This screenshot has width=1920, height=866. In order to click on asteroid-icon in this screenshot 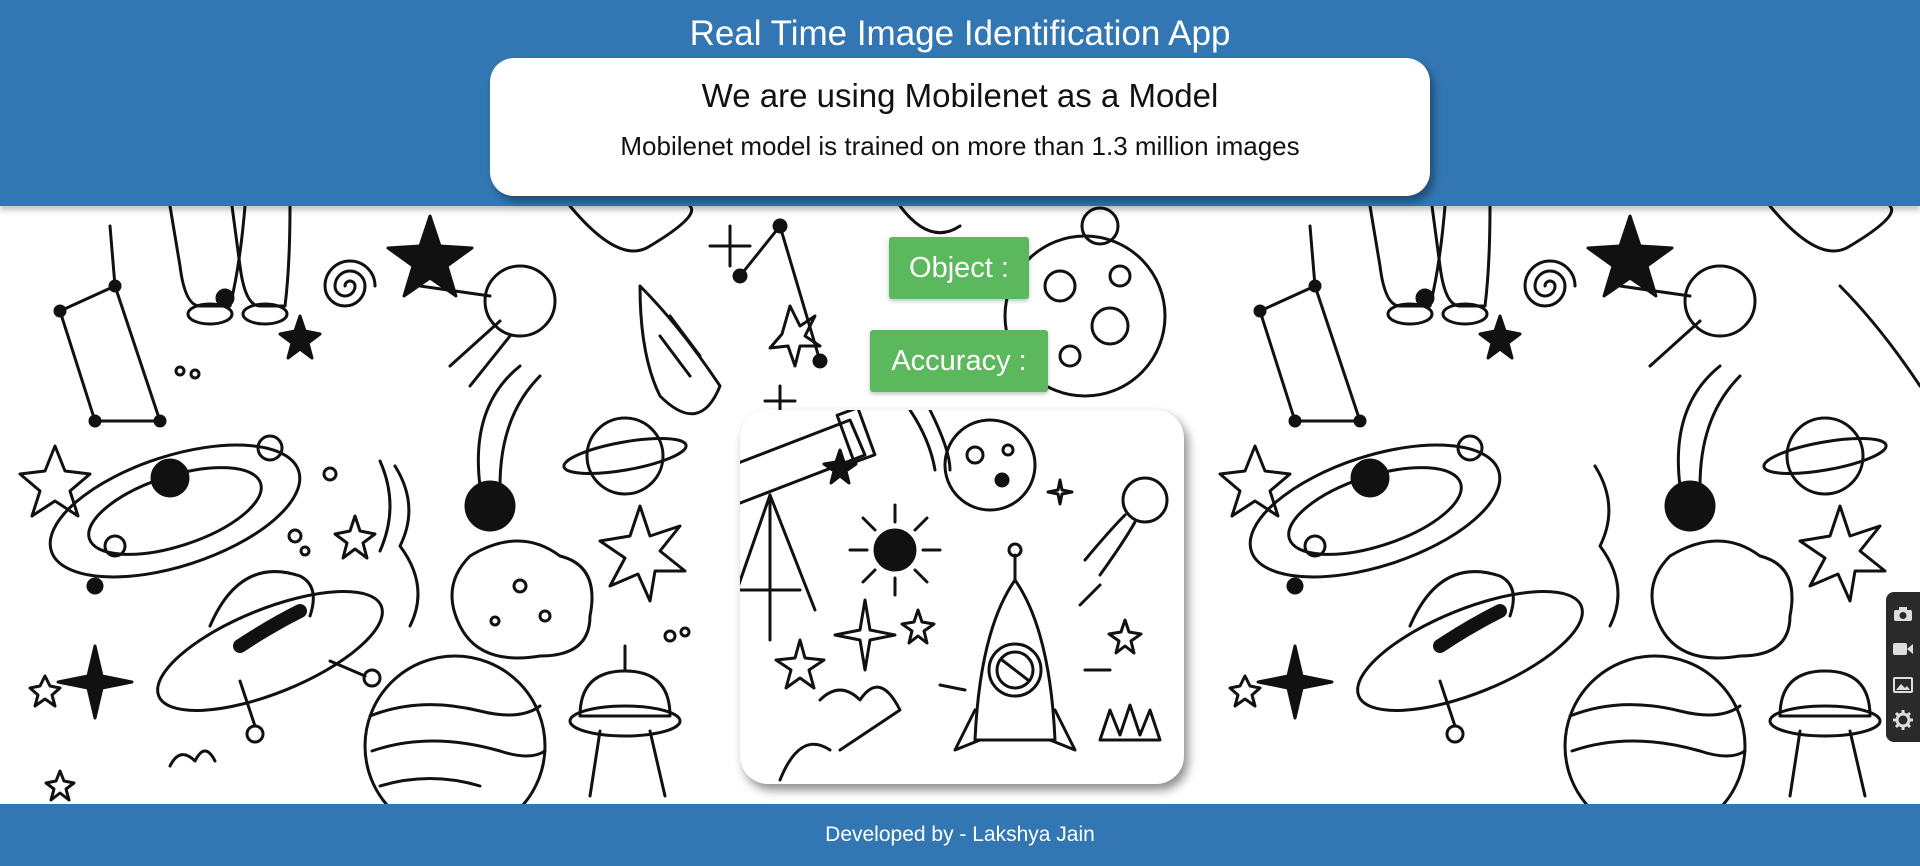, I will do `click(522, 599)`.